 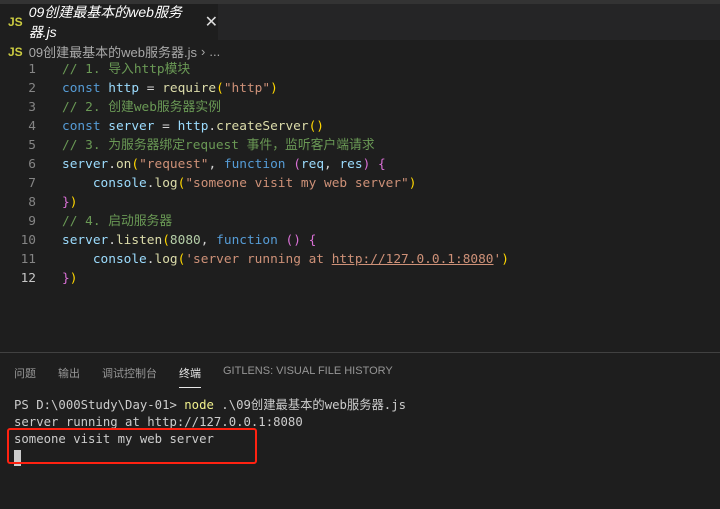 I want to click on code-token: req, so click(x=312, y=164).